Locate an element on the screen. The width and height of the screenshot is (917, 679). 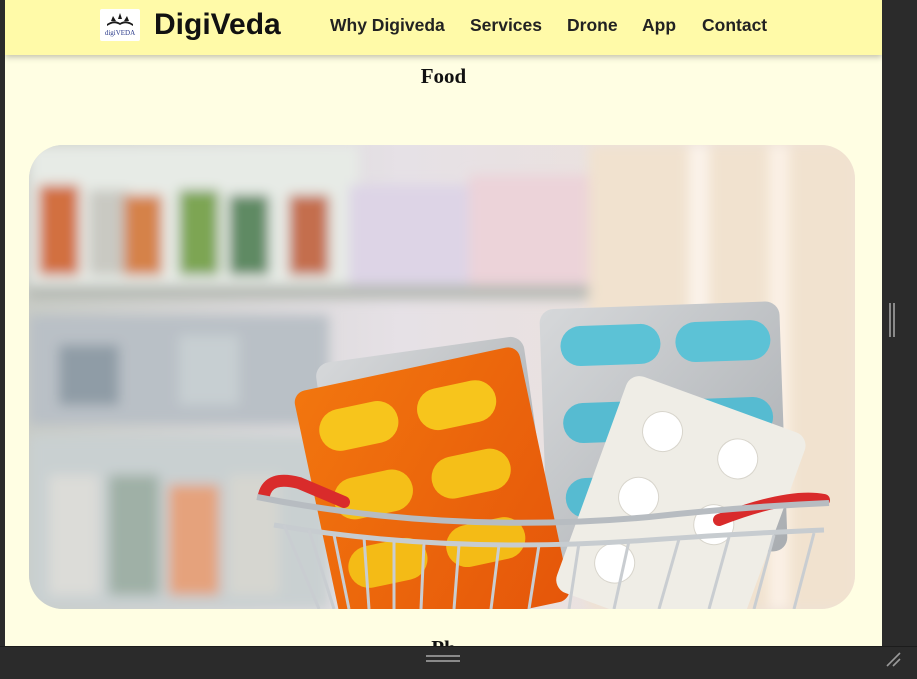
nav-app: App is located at coordinates (659, 25).